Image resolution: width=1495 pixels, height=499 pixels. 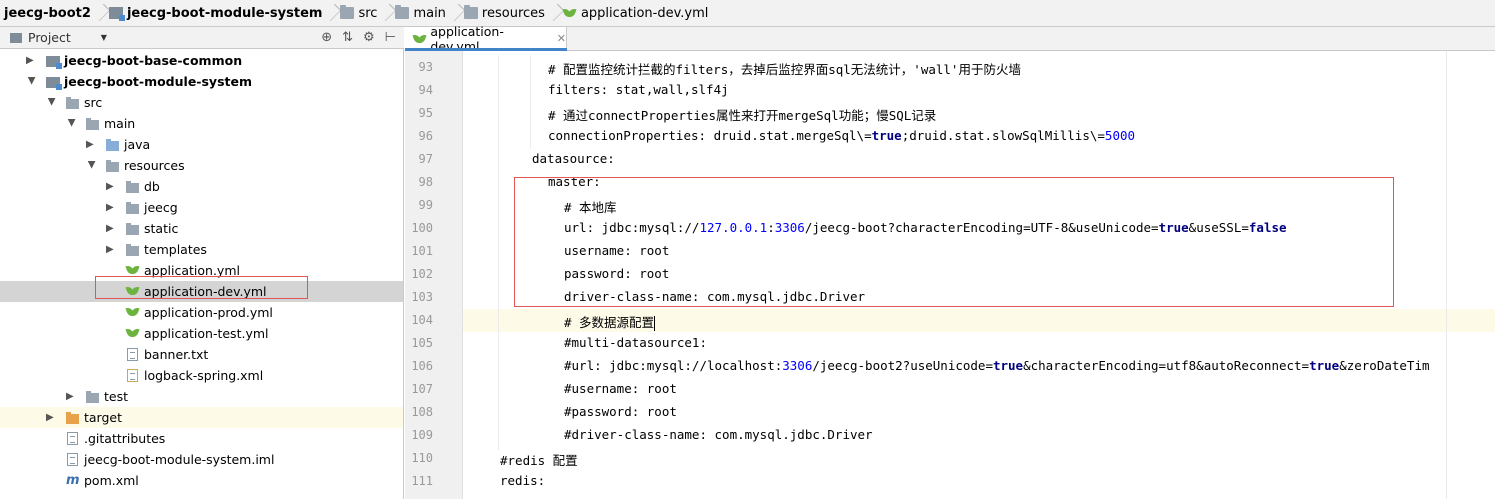 What do you see at coordinates (54, 83) in the screenshot?
I see `module-icon` at bounding box center [54, 83].